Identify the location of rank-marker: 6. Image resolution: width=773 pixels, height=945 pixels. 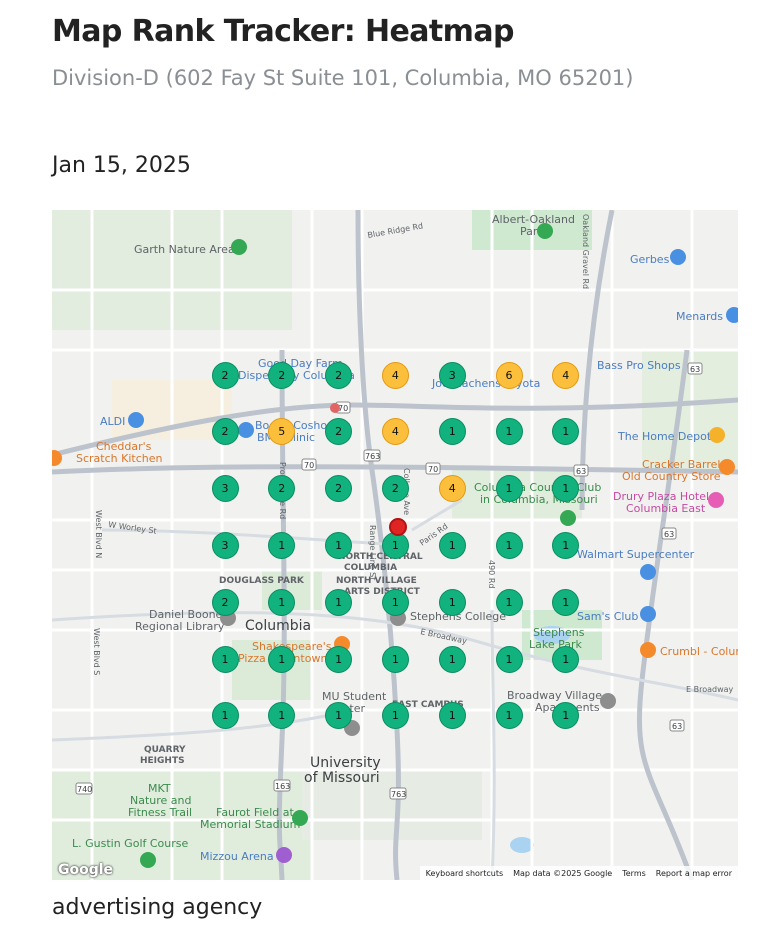
(509, 375).